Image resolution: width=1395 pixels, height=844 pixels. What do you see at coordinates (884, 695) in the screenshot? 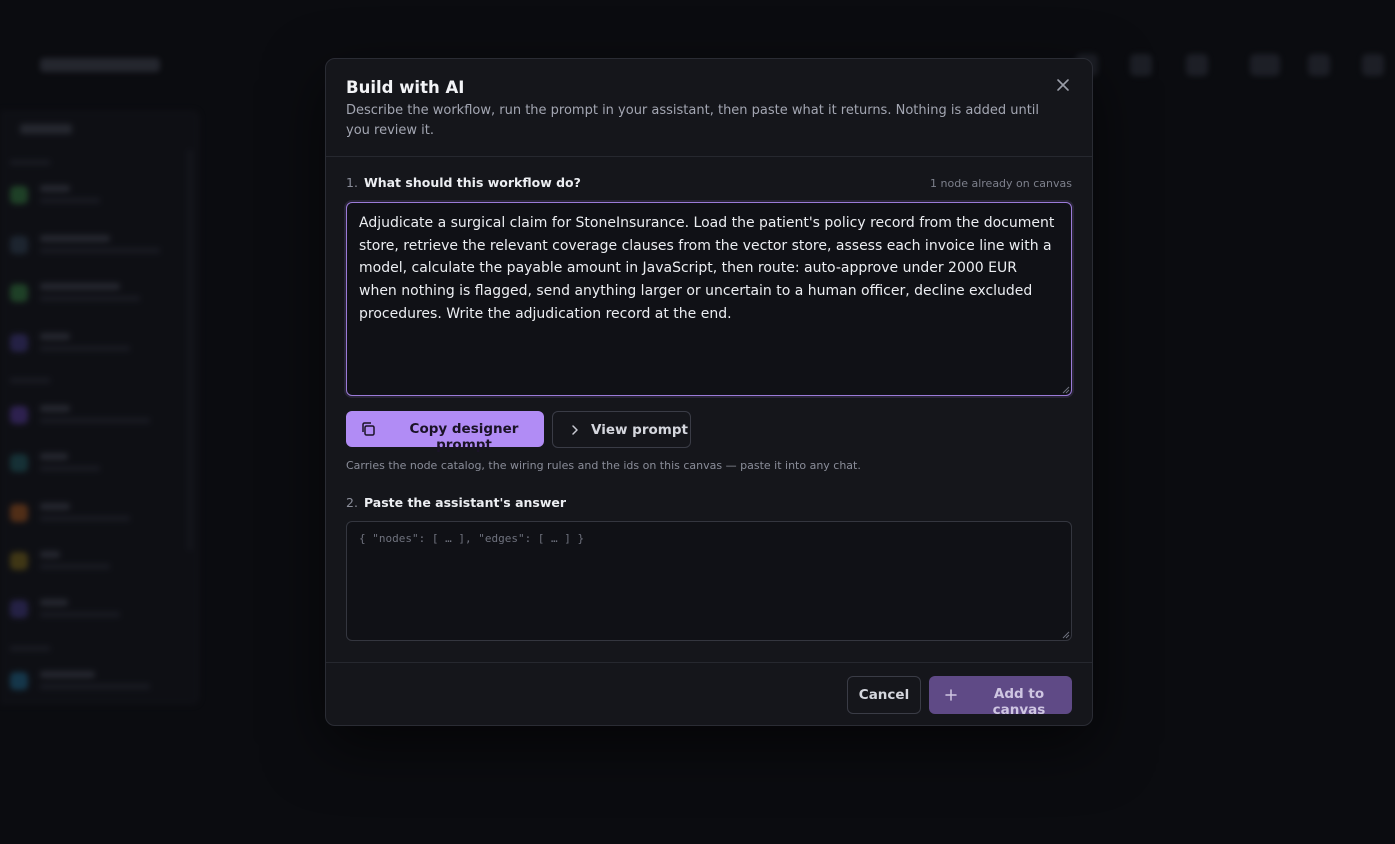
I see `cancel-button: Cancel` at bounding box center [884, 695].